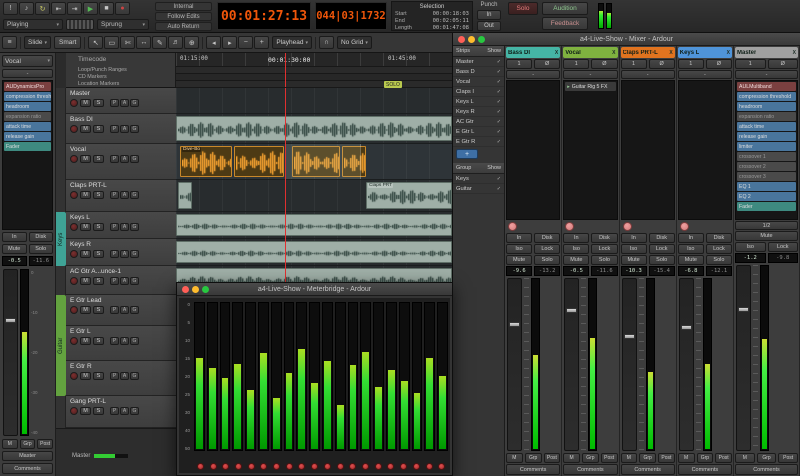 The height and width of the screenshot is (476, 800). What do you see at coordinates (123, 24) in the screenshot?
I see `shuttle-mode-select: Sprung ▾` at bounding box center [123, 24].